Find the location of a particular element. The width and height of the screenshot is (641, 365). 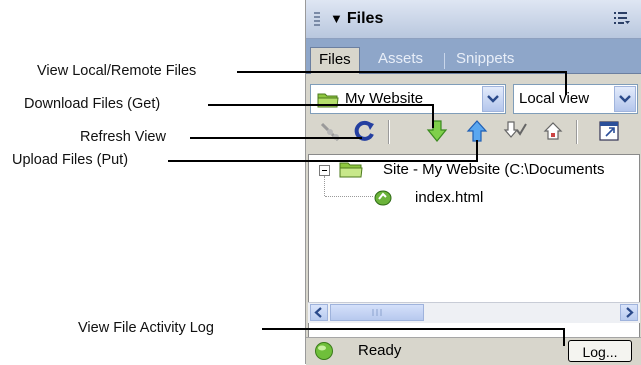

scroll-right-arrow is located at coordinates (629, 312).